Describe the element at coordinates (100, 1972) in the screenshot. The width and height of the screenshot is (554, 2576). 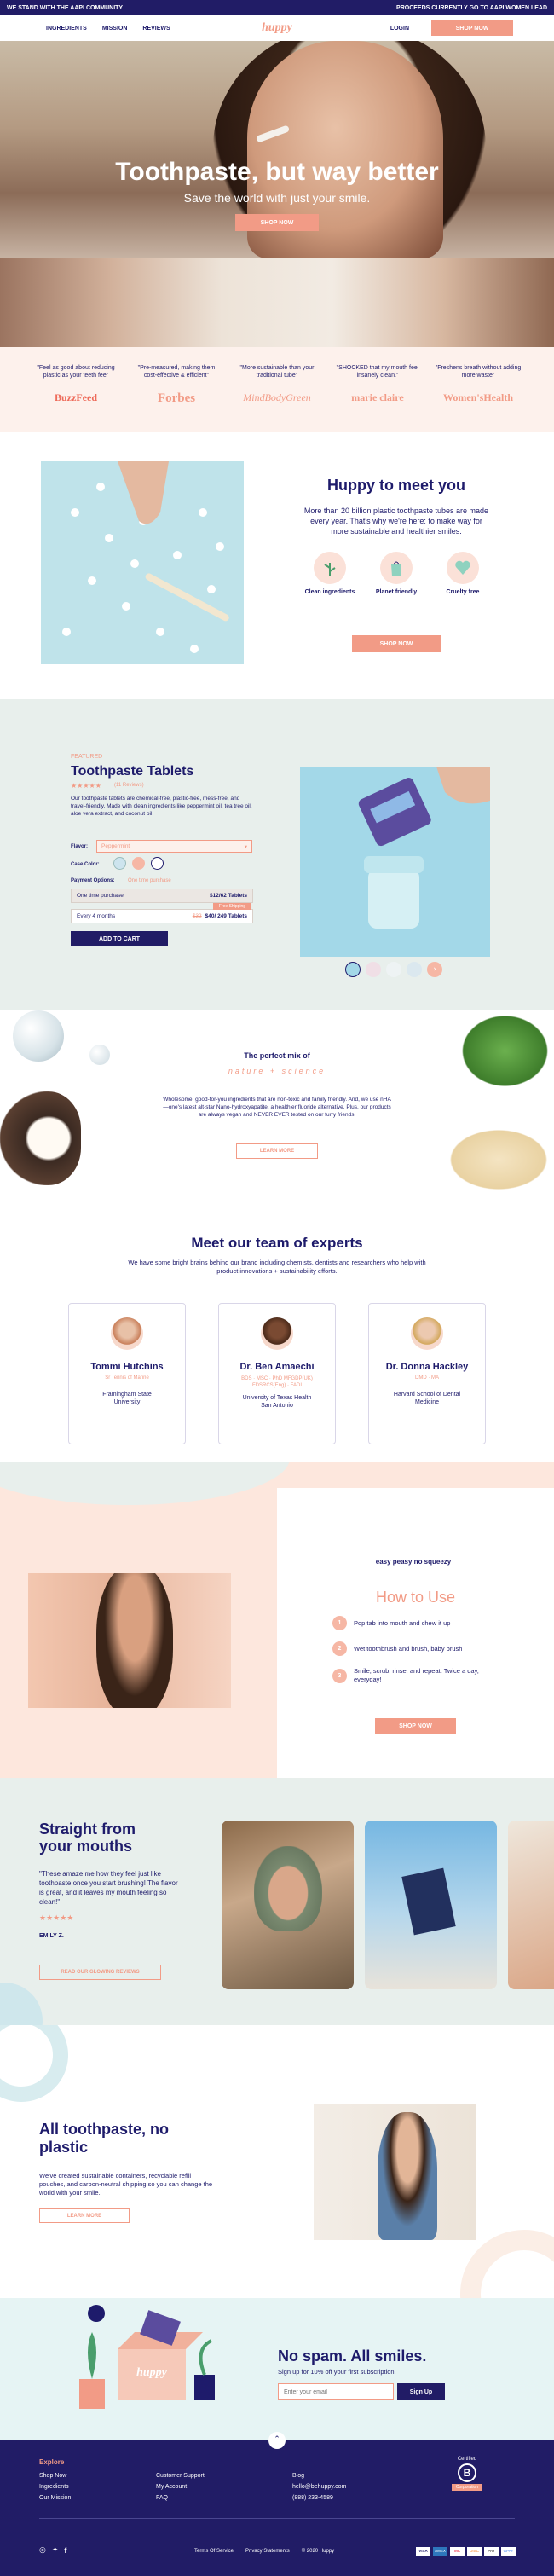
I see `read-reviews-button: READ OUR GLOWING REVIEWS` at that location.